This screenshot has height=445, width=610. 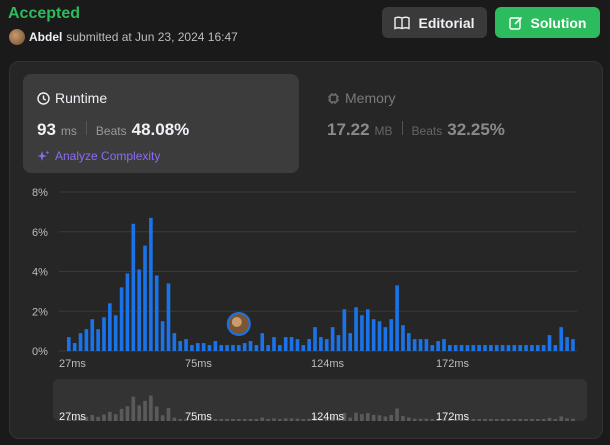 I want to click on submitted-text: submitted at Jun 23, 2024 16:47, so click(x=152, y=37).